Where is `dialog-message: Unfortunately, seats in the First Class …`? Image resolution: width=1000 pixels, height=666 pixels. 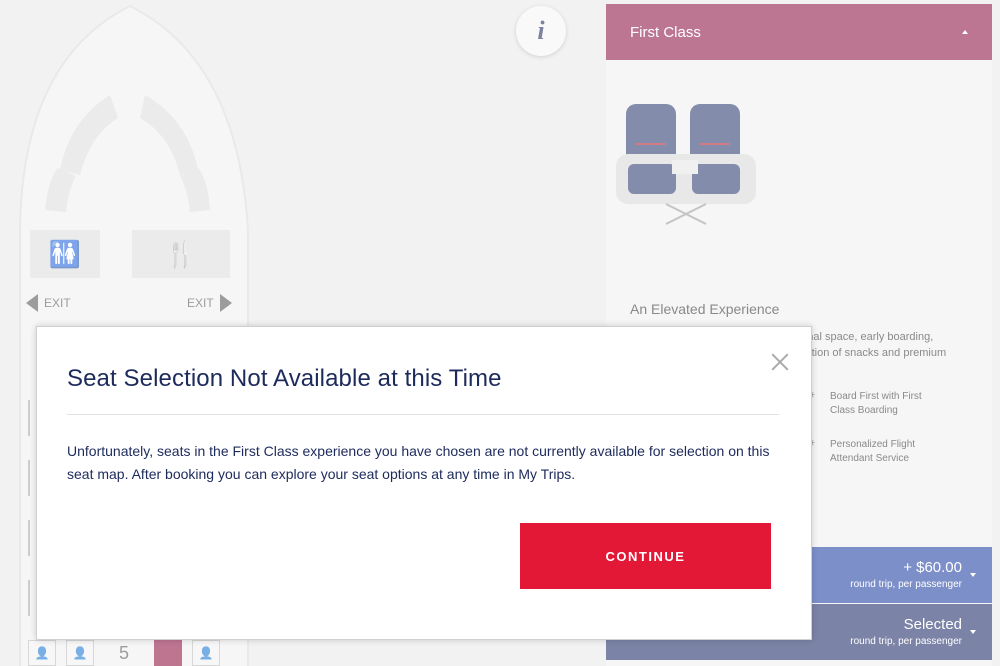 dialog-message: Unfortunately, seats in the First Class … is located at coordinates (423, 463).